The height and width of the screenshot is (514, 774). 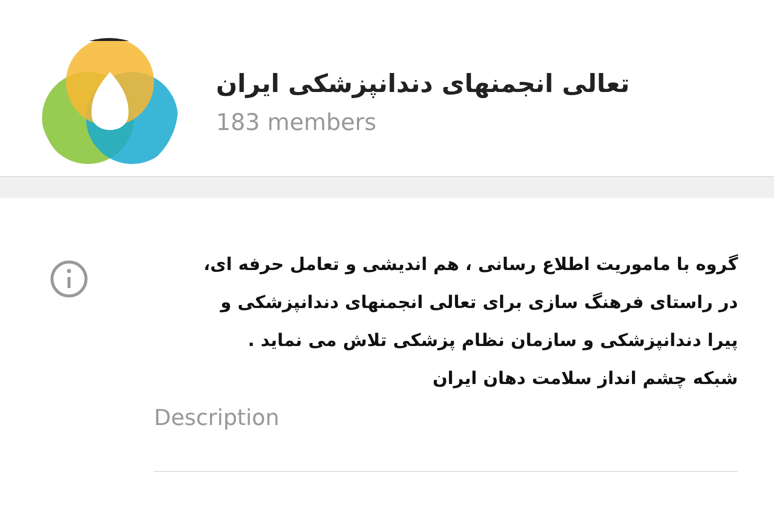 I want to click on member-count: 183 members, so click(x=297, y=123).